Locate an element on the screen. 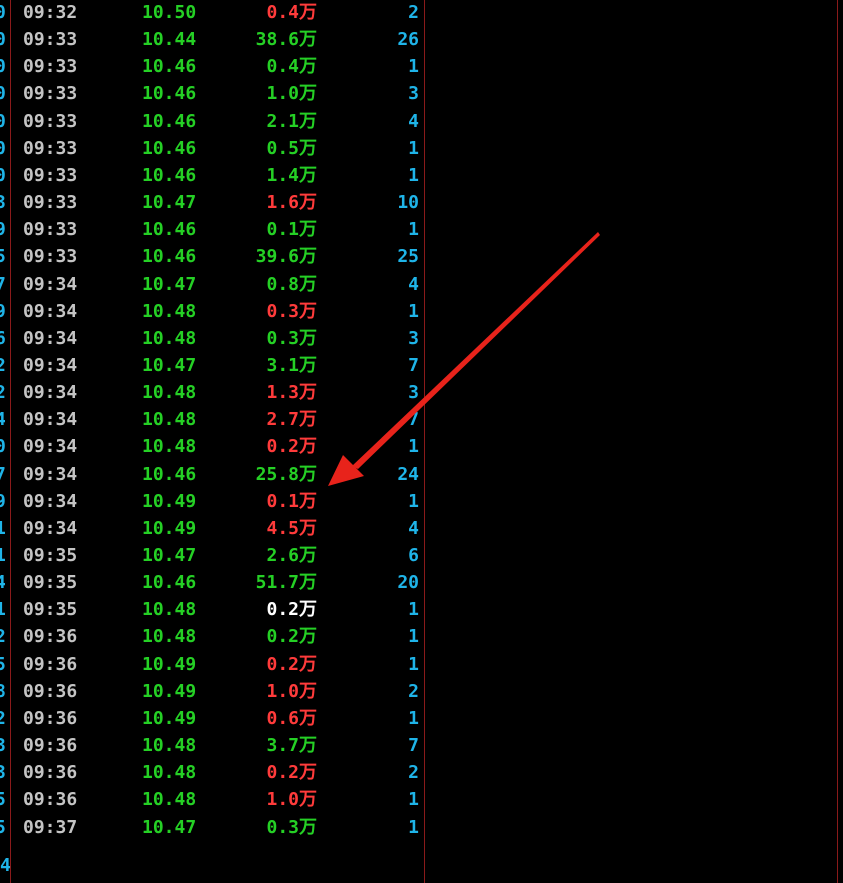  arrow-shaft is located at coordinates (476, 350).